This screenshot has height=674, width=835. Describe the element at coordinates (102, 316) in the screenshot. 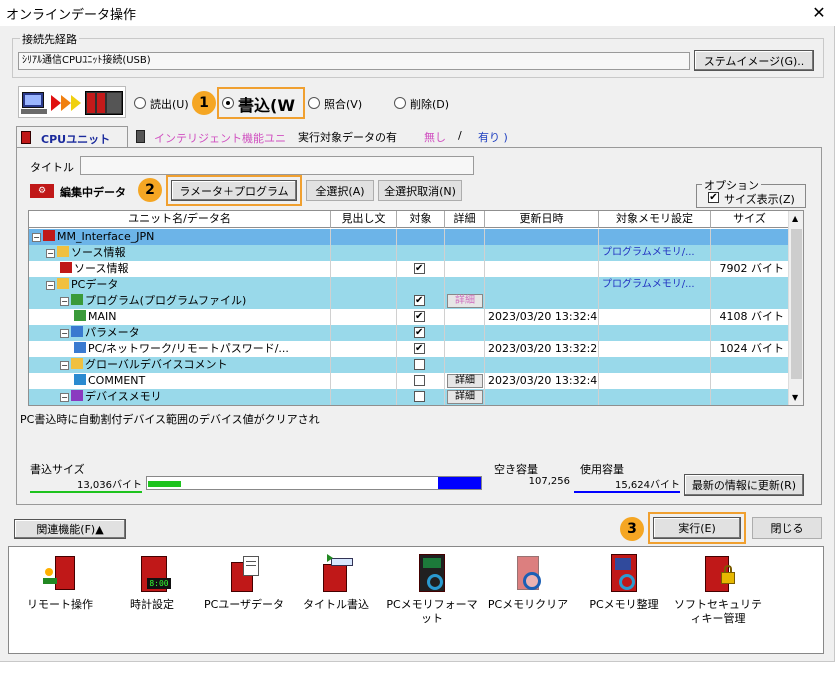

I see `row-name: MAIN` at that location.